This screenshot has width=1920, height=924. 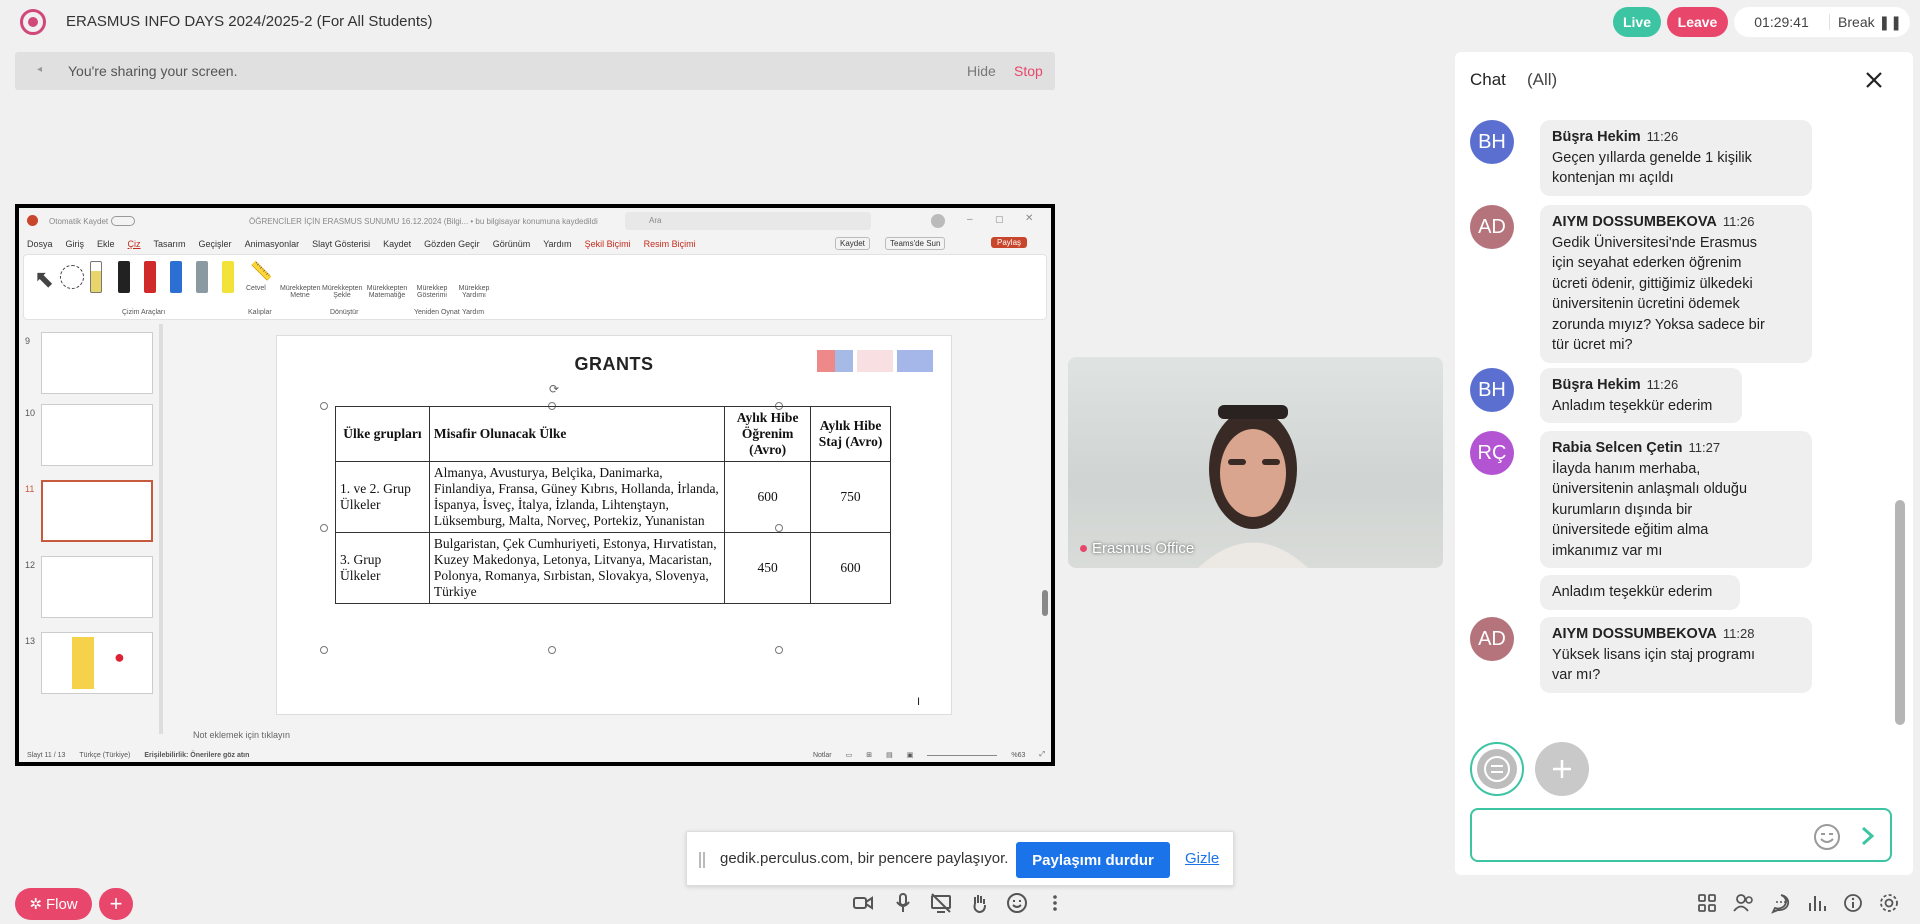 I want to click on polls-button, so click(x=1817, y=903).